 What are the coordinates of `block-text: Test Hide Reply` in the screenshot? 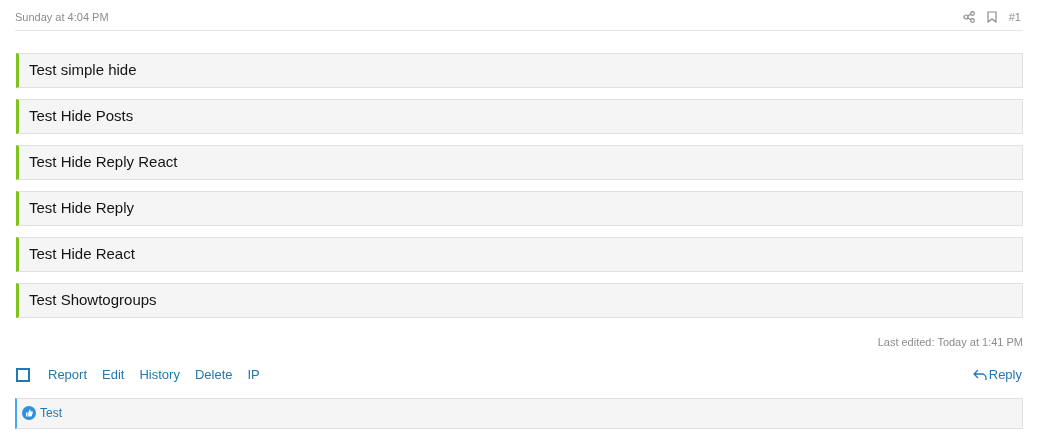 It's located at (82, 208).